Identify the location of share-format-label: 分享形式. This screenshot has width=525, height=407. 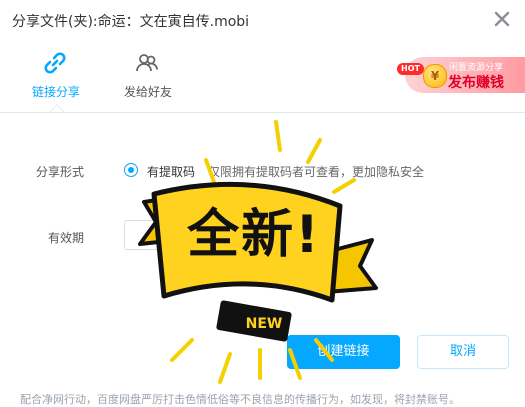
(60, 172).